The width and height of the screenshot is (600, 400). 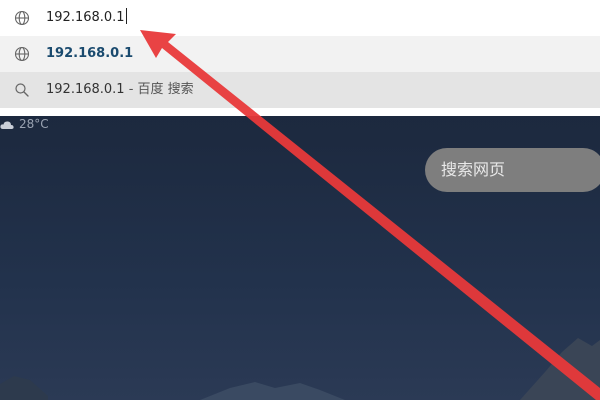 What do you see at coordinates (22, 90) in the screenshot?
I see `search-icon` at bounding box center [22, 90].